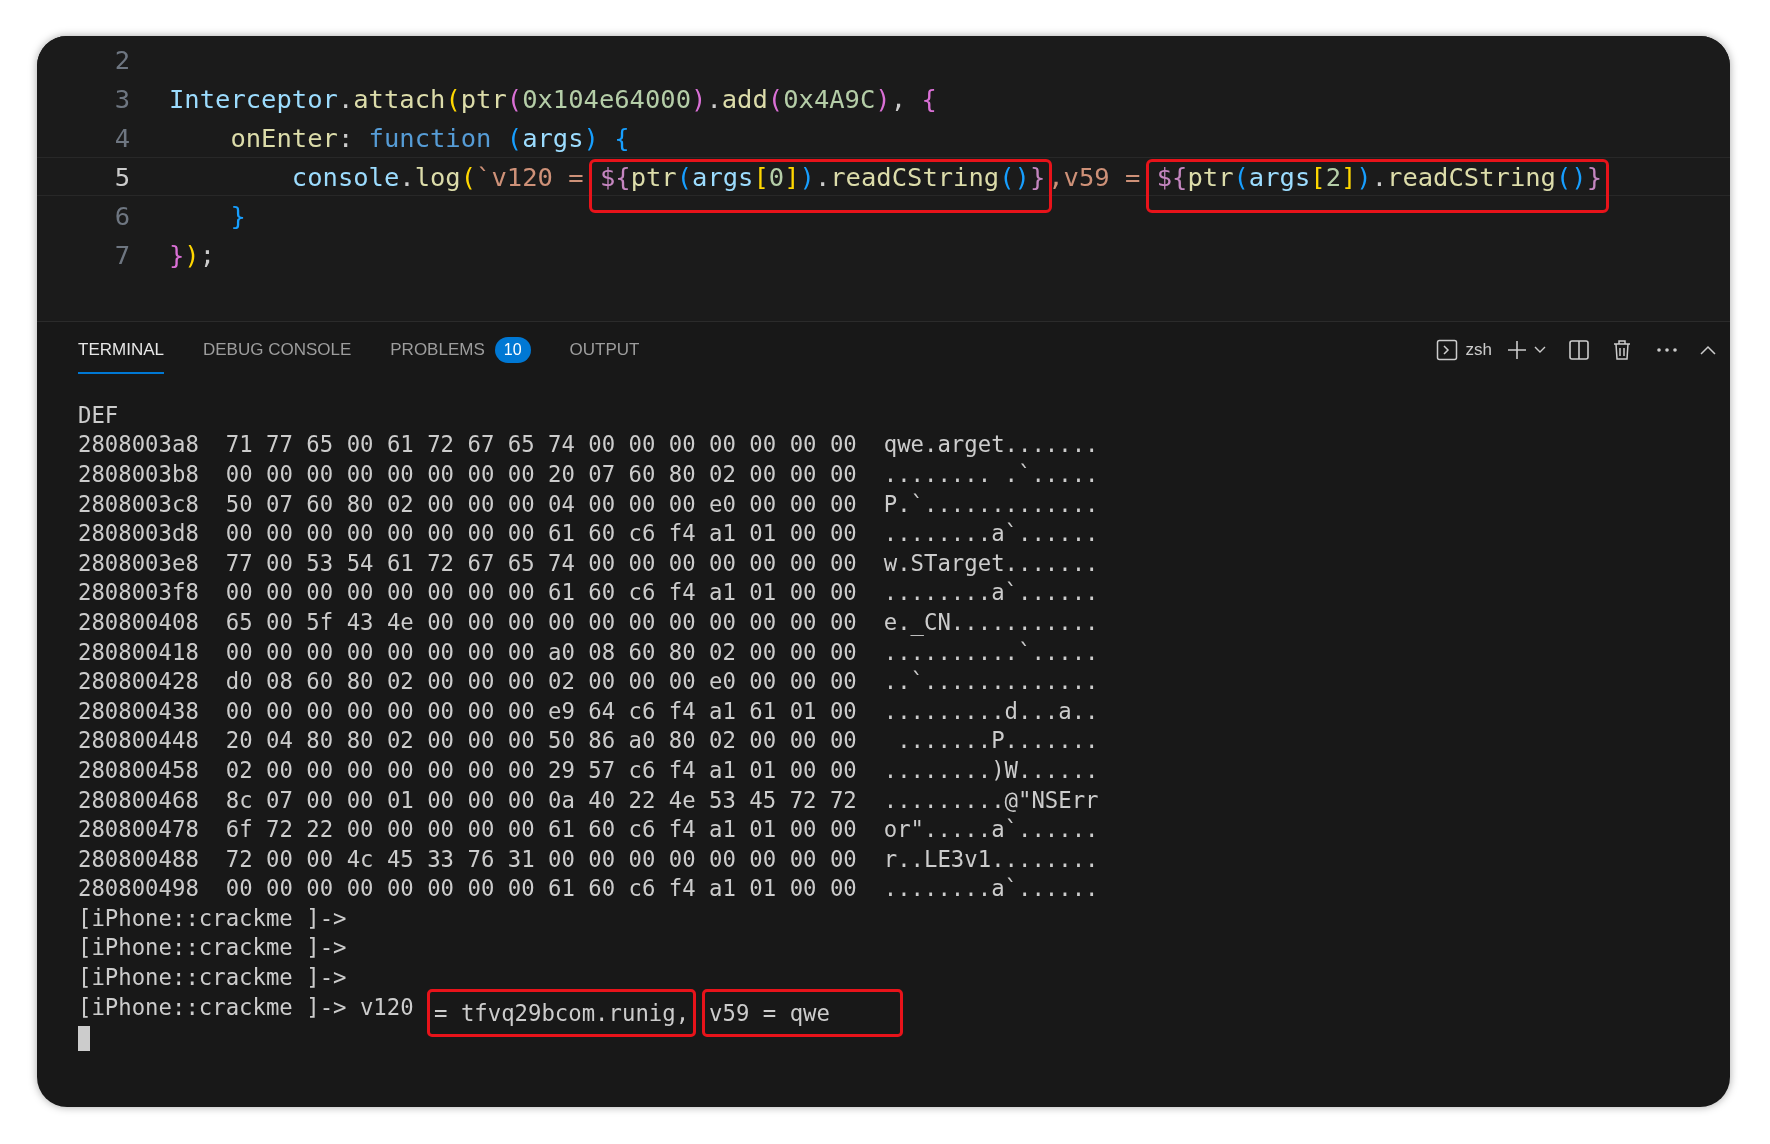  Describe the element at coordinates (192, 254) in the screenshot. I see `code-text: });` at that location.